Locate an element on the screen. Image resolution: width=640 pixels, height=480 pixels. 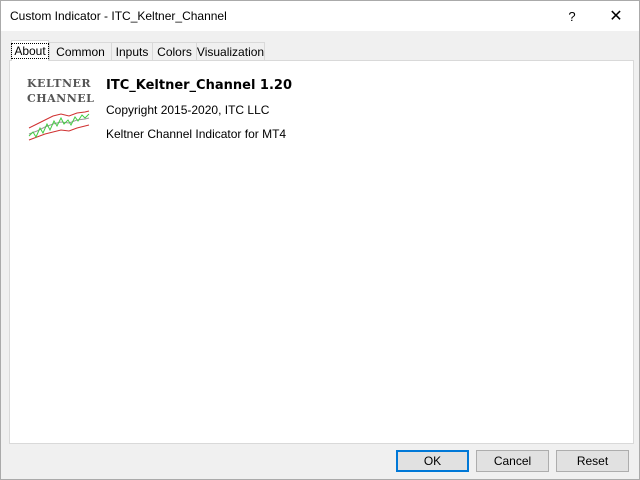
tab-label: Inputs is located at coordinates (132, 51).